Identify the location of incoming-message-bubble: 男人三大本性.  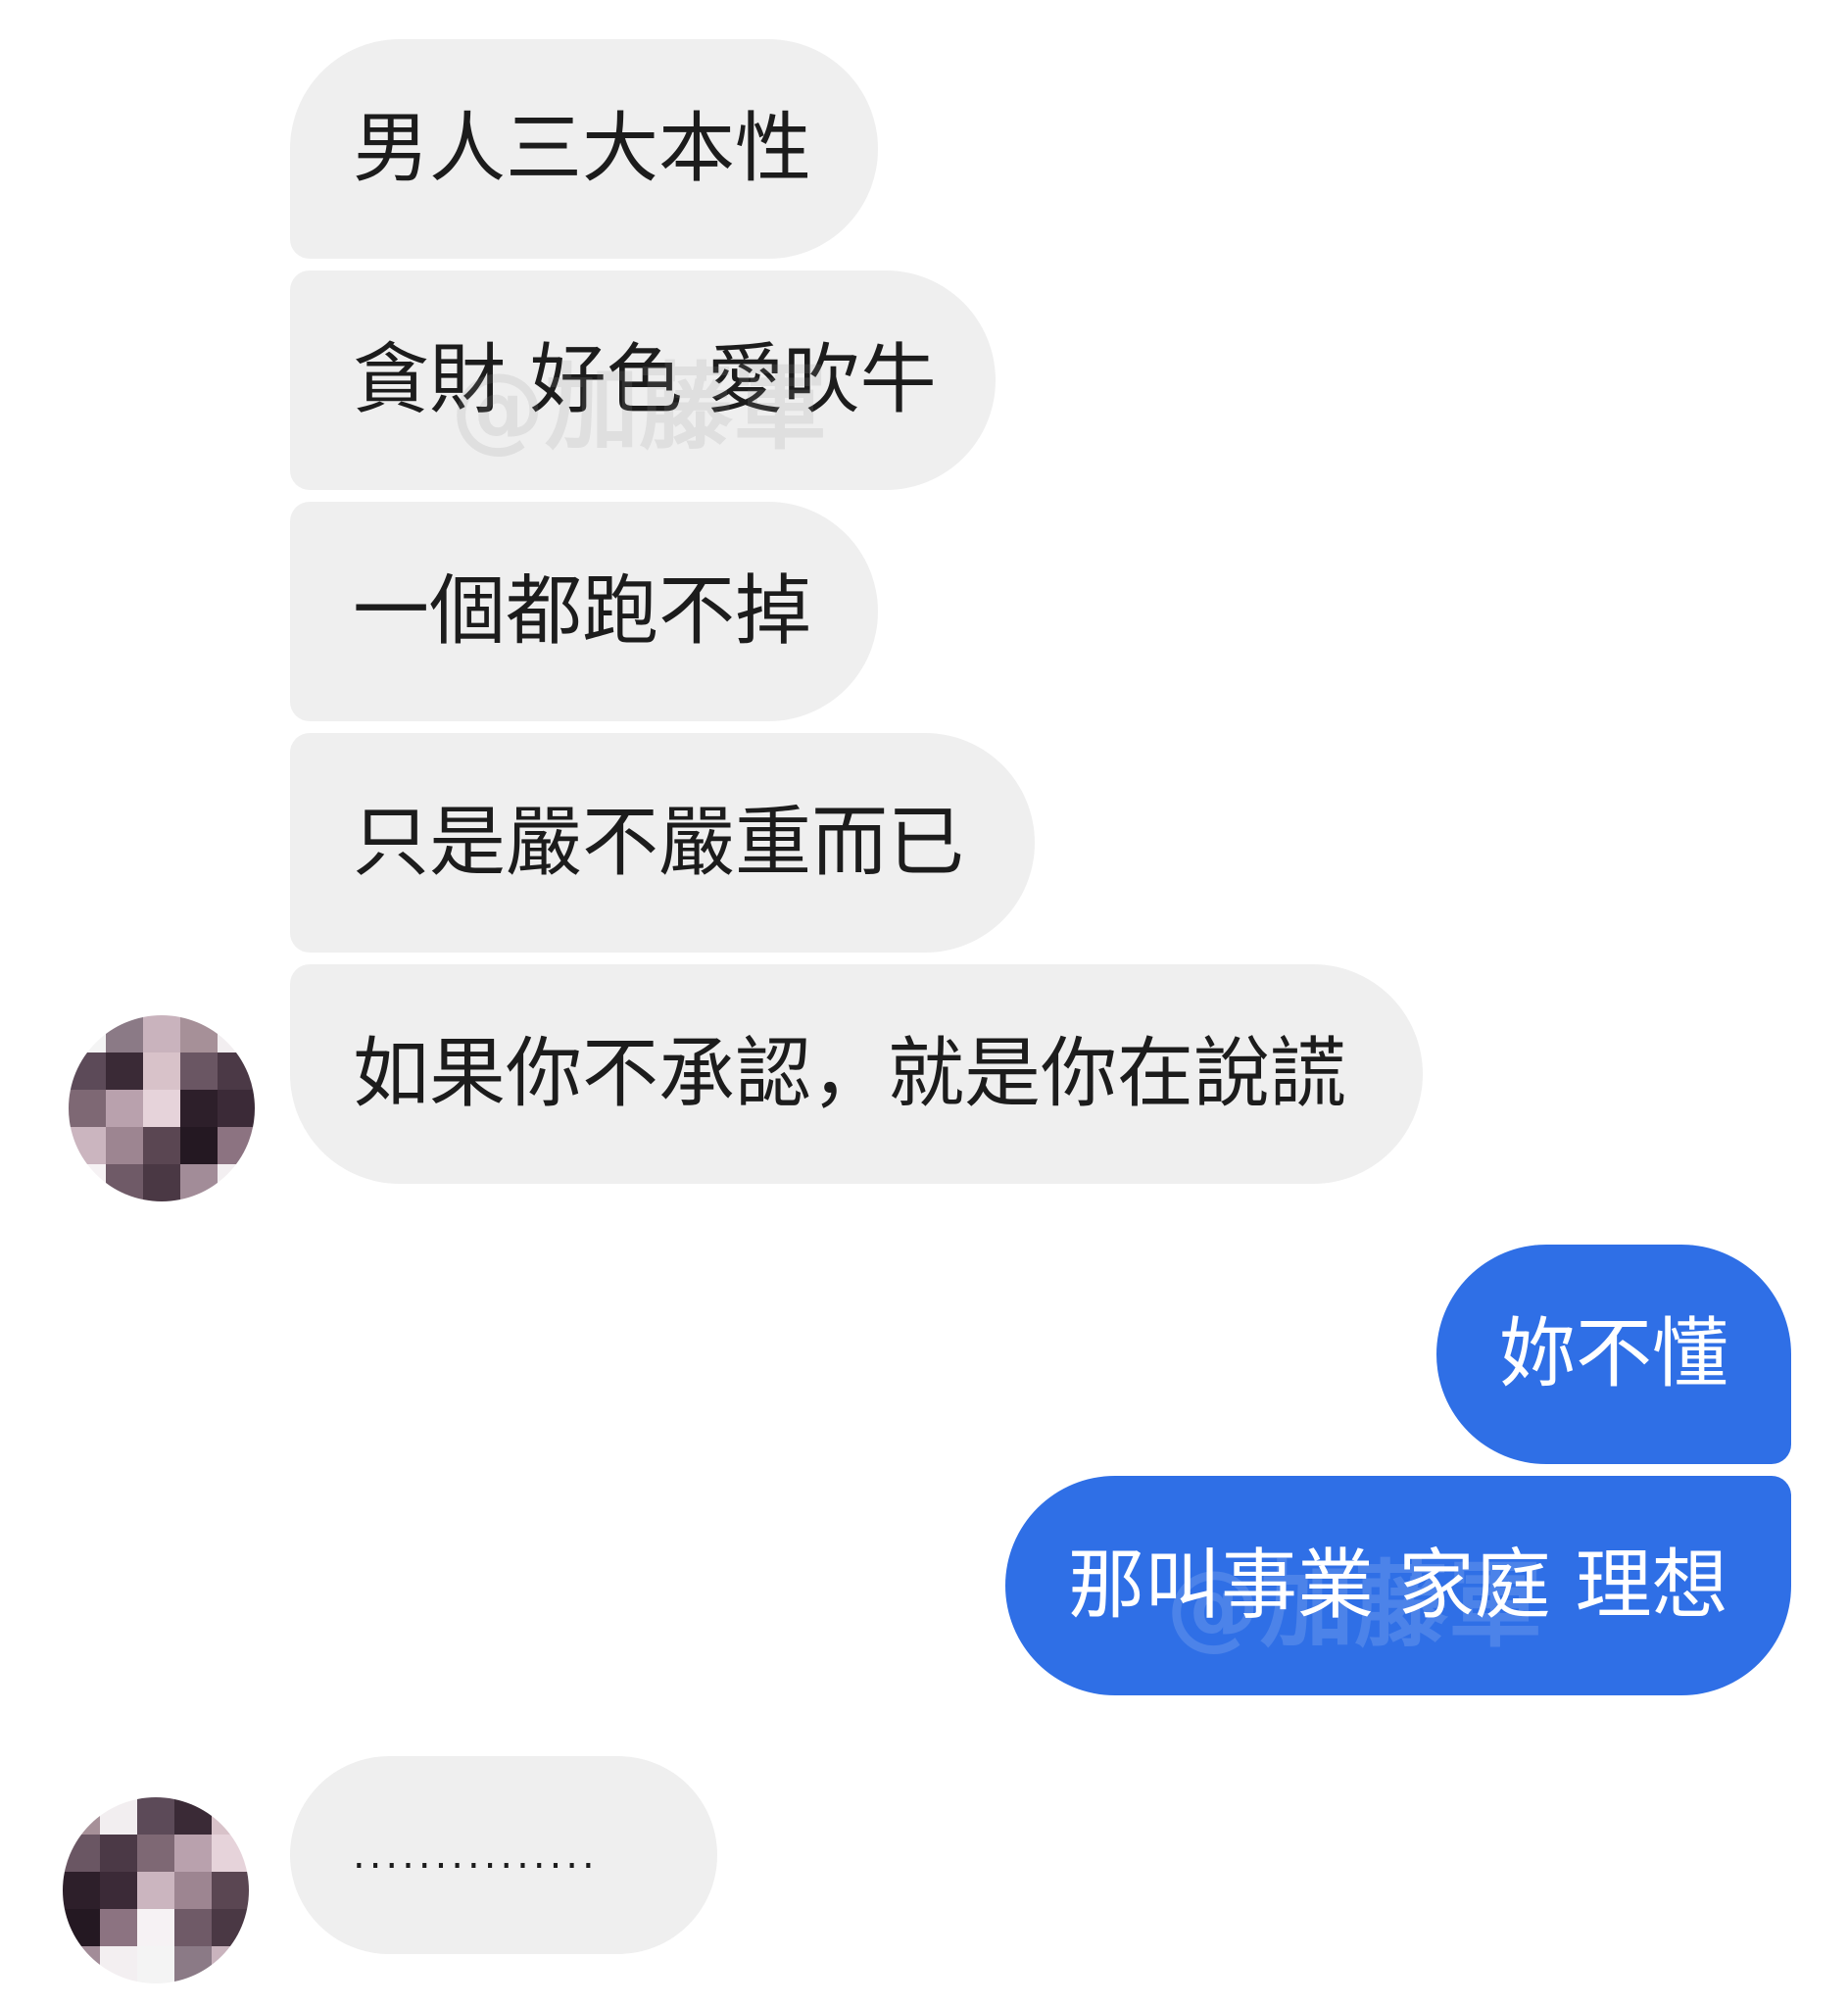
(584, 149).